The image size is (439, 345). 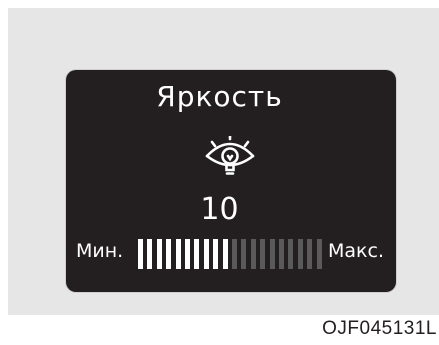 What do you see at coordinates (219, 96) in the screenshot?
I see `brightness-title: Яркость` at bounding box center [219, 96].